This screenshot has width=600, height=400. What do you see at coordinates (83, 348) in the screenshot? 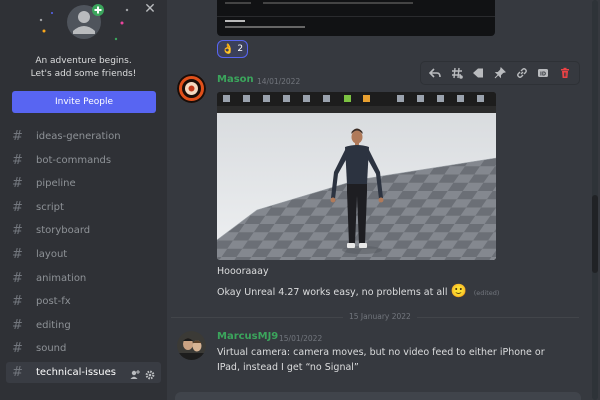
I see `channel-sound: # sound` at bounding box center [83, 348].